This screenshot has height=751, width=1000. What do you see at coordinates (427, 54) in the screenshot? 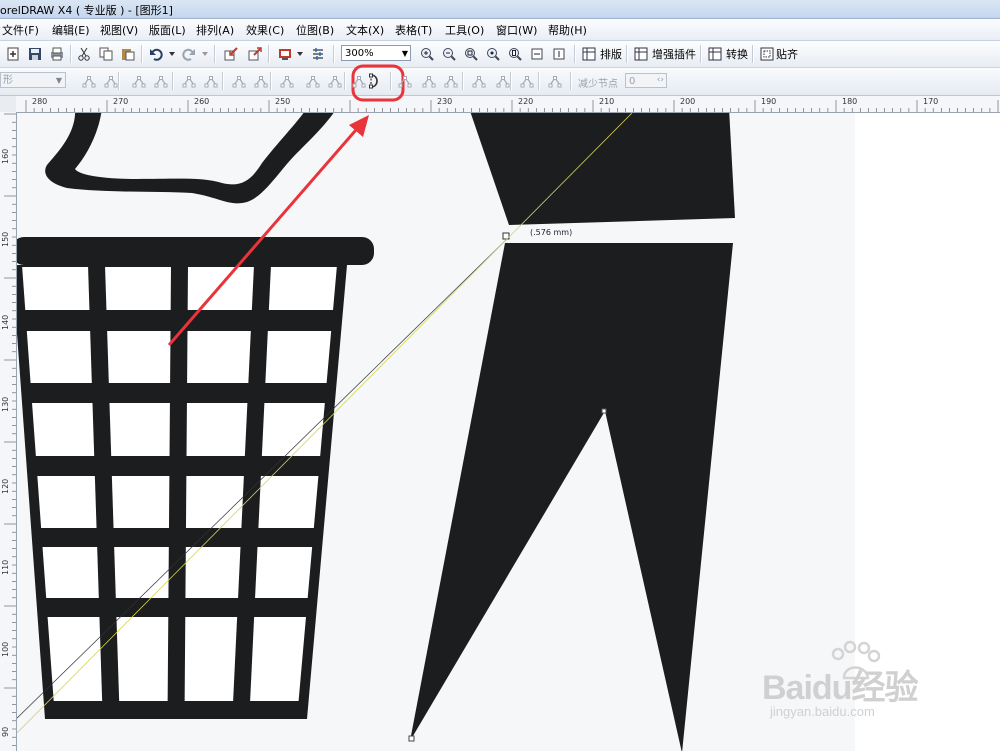
I see `zoom-in-button` at bounding box center [427, 54].